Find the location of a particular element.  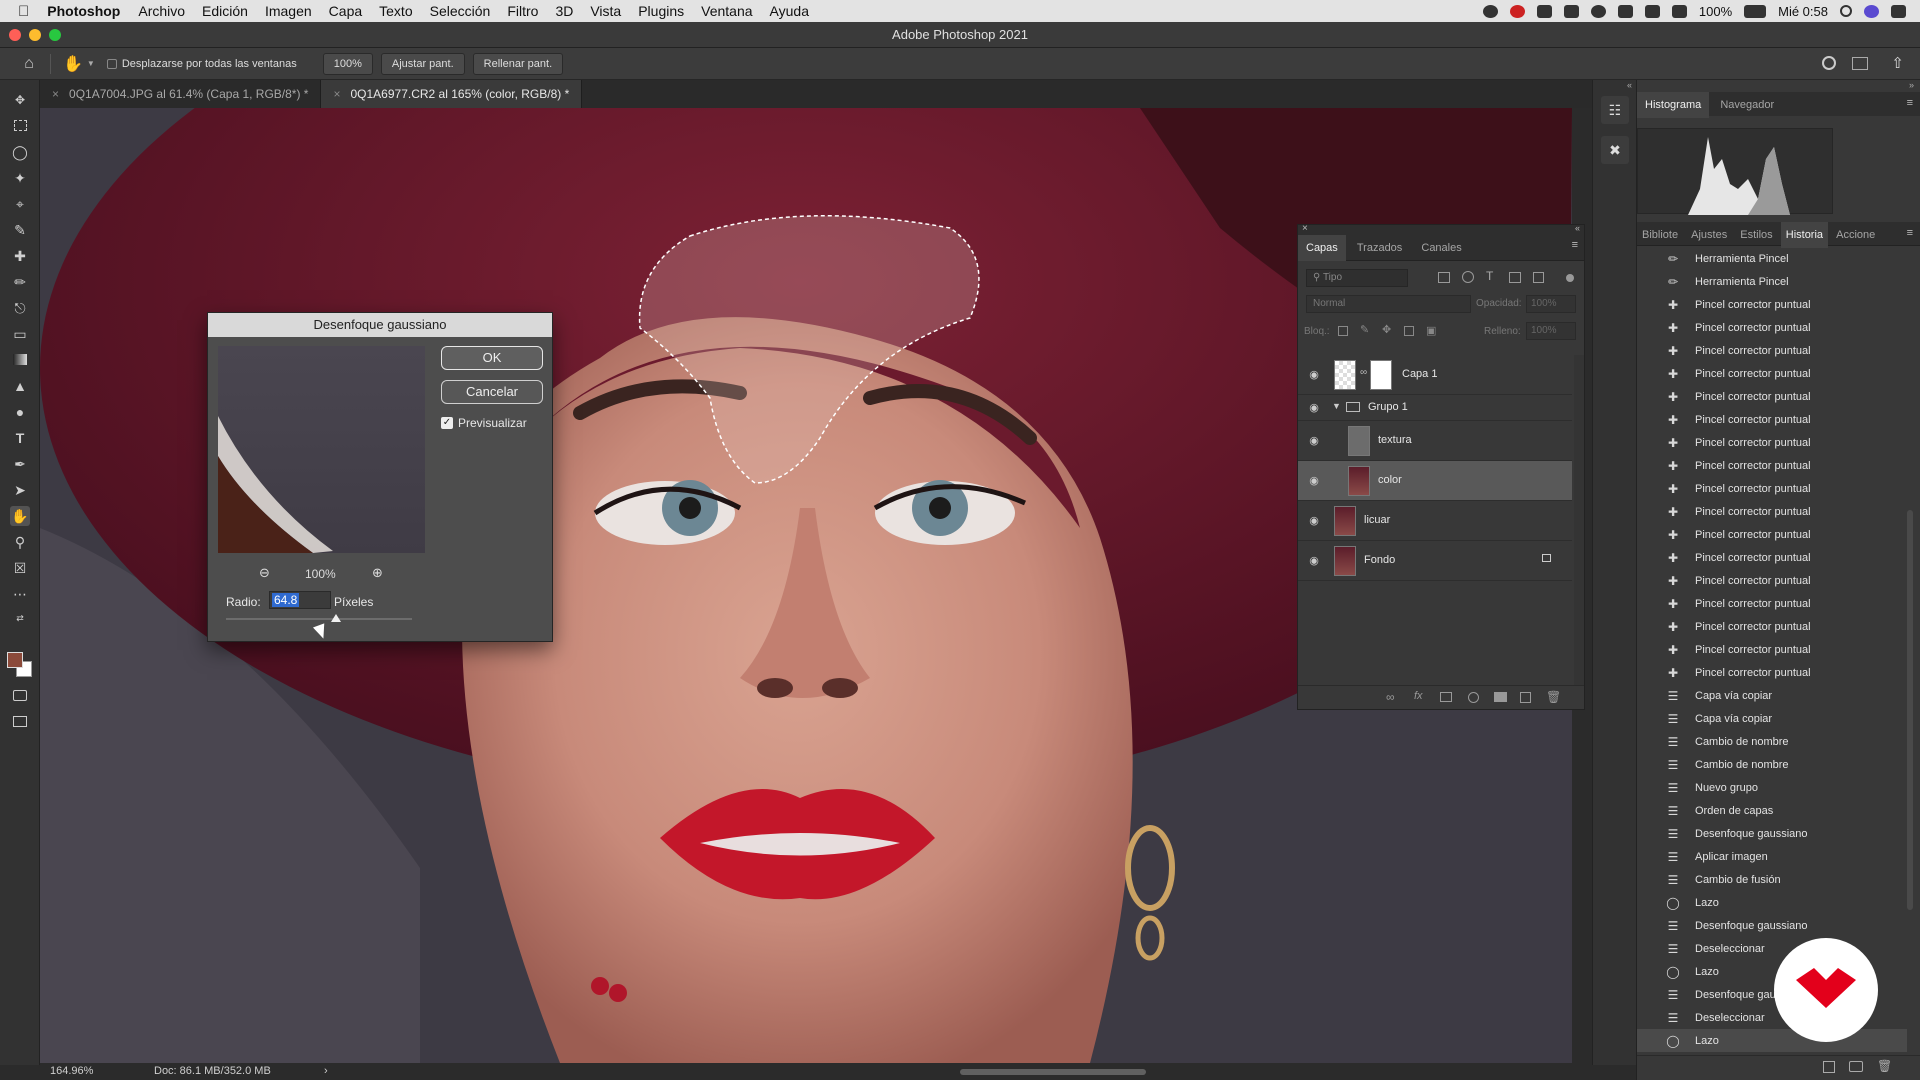

layer-style-fx-icon: fx is located at coordinates (1418, 696).